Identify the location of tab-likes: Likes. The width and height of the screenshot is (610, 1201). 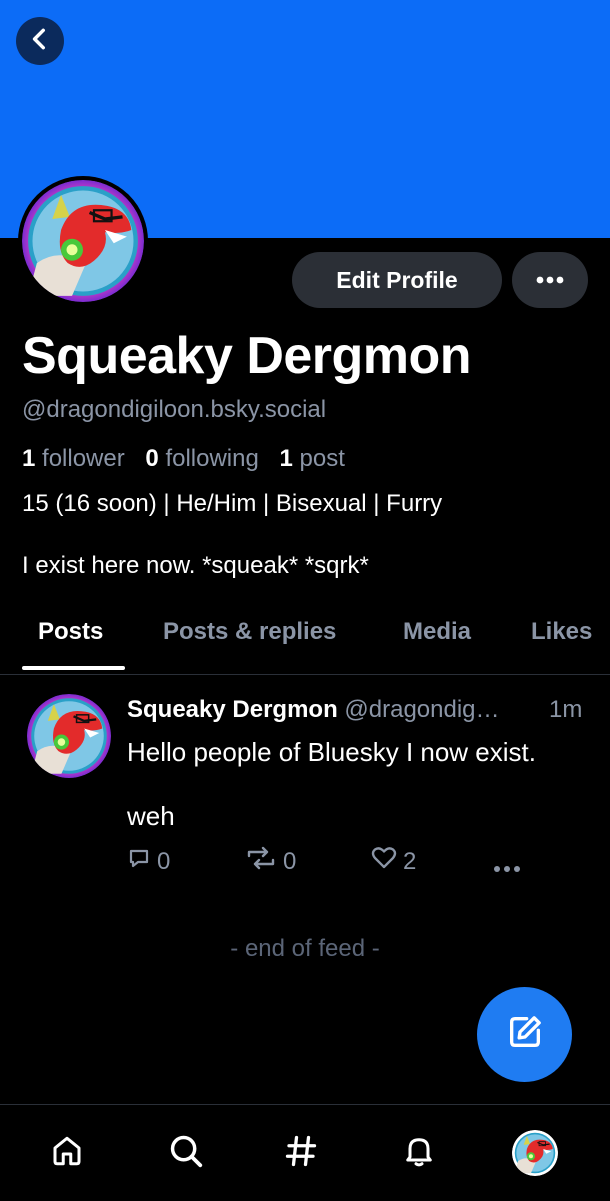
(561, 632).